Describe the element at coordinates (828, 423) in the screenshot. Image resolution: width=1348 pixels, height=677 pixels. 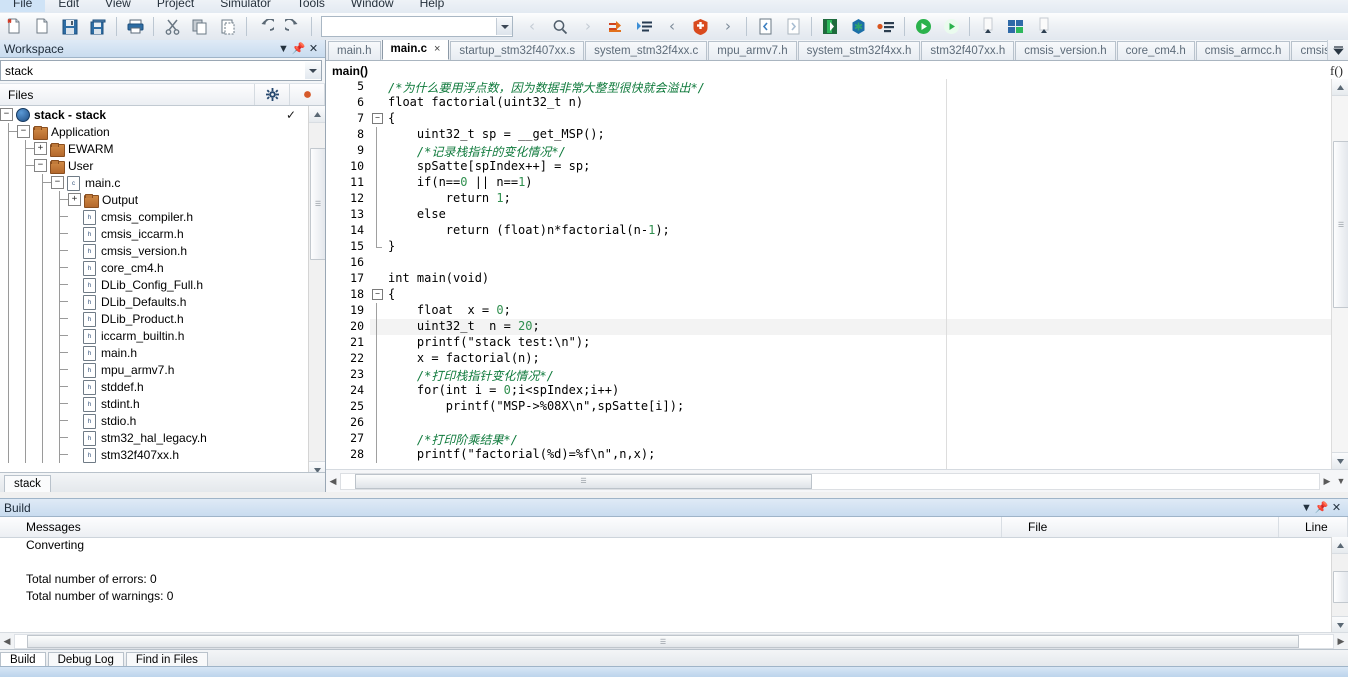
I see `code-line: 26` at that location.